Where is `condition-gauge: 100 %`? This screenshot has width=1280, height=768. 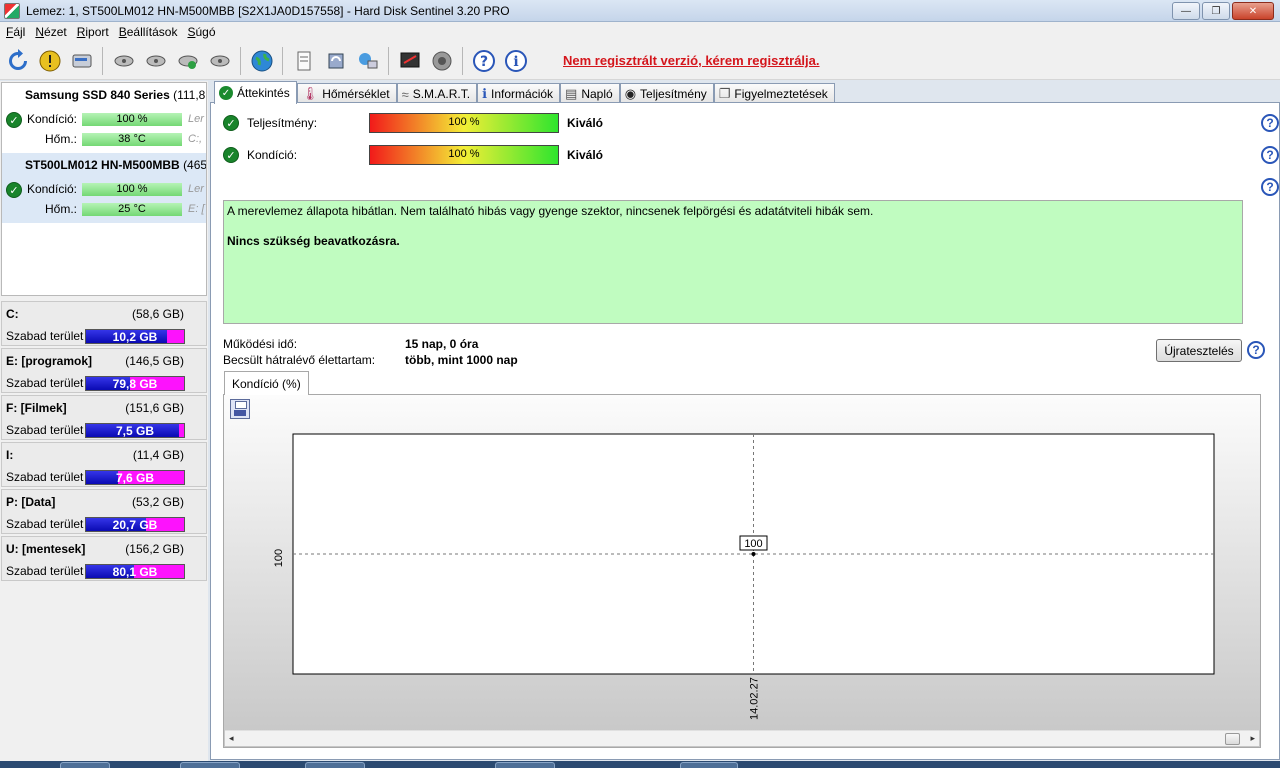
condition-gauge: 100 % is located at coordinates (464, 155).